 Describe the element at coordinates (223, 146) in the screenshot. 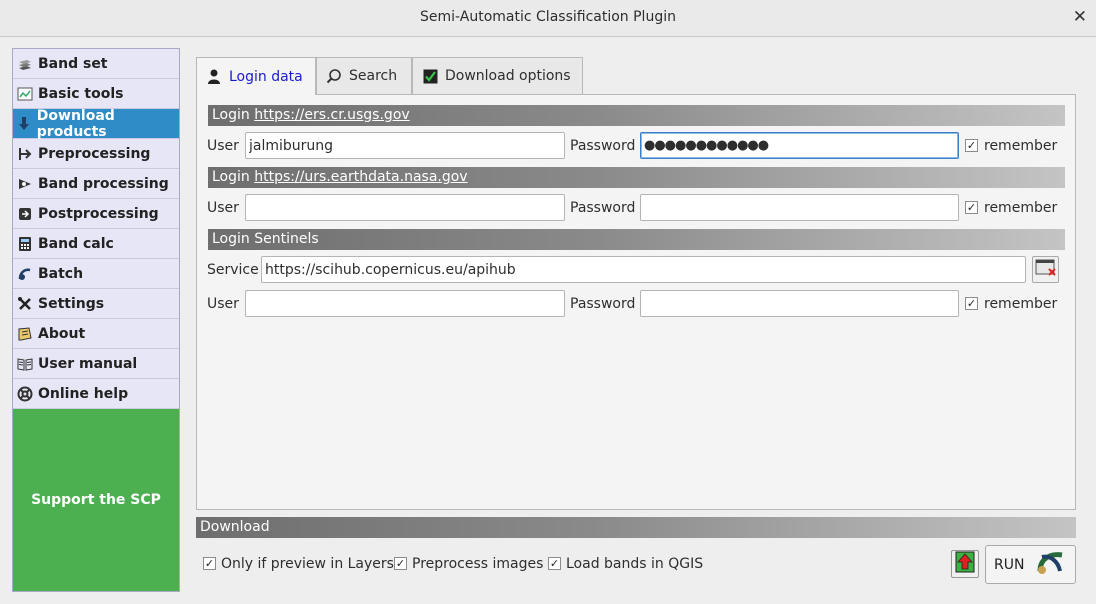

I see `usgs-user-label: User` at that location.